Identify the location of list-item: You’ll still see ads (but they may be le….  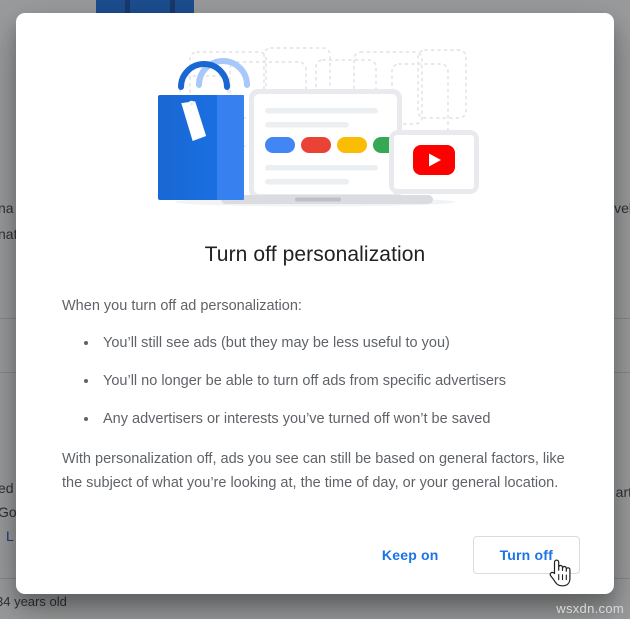
(326, 343).